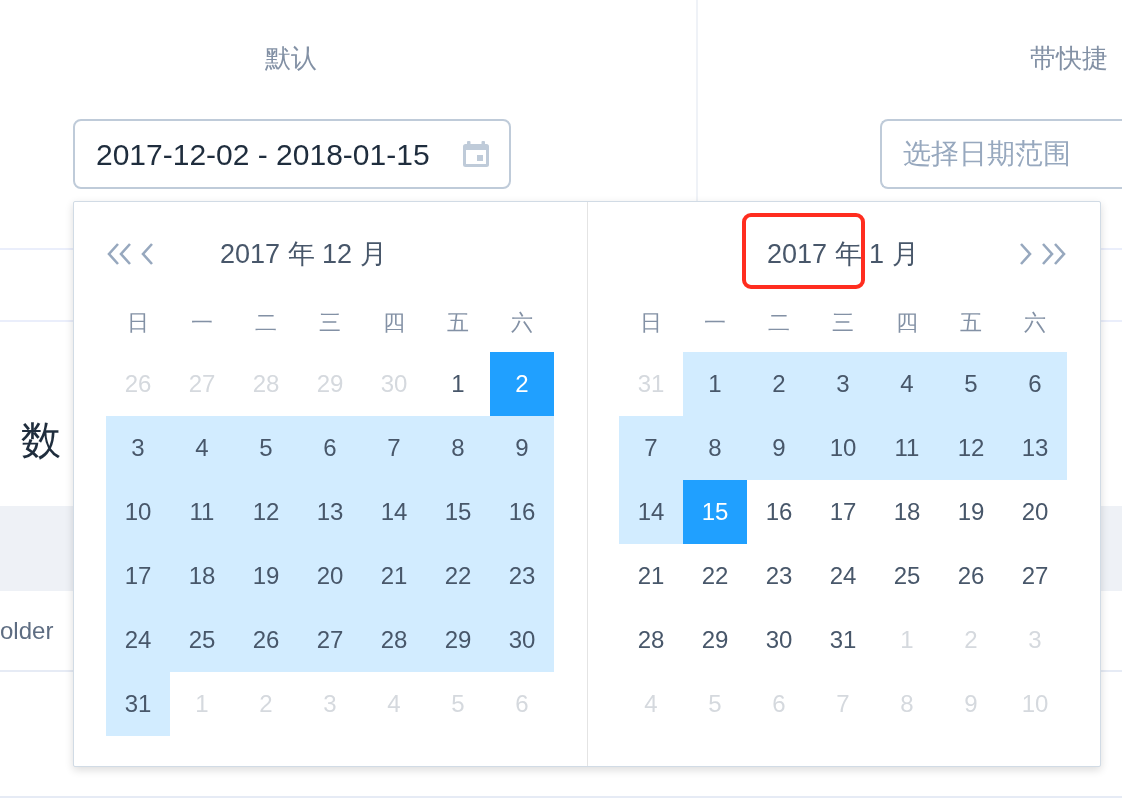 This screenshot has width=1122, height=800. I want to click on section-heading: 数, so click(41, 440).